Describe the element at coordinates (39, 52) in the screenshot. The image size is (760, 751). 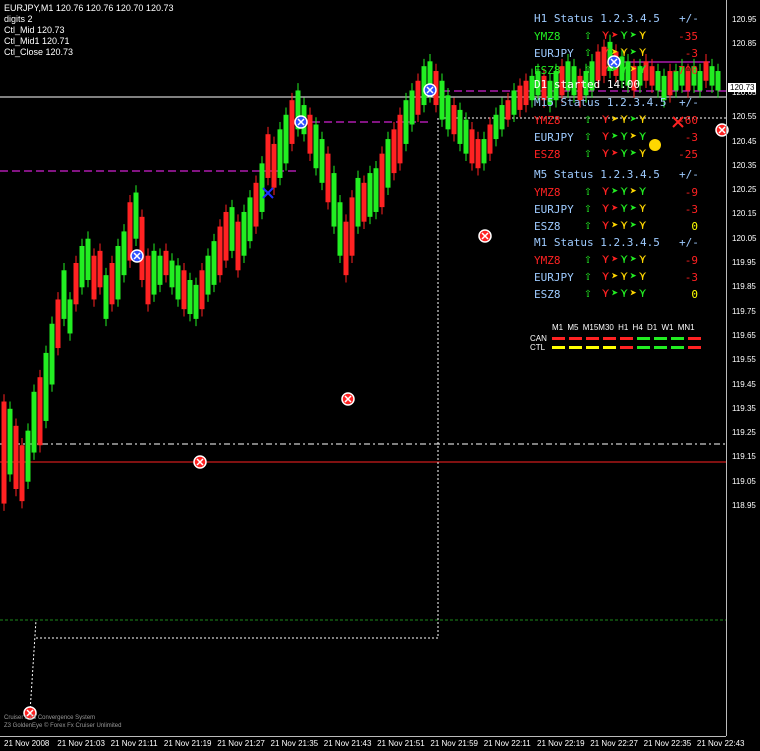
I see `info-line: Ctl_Close 120.73` at that location.